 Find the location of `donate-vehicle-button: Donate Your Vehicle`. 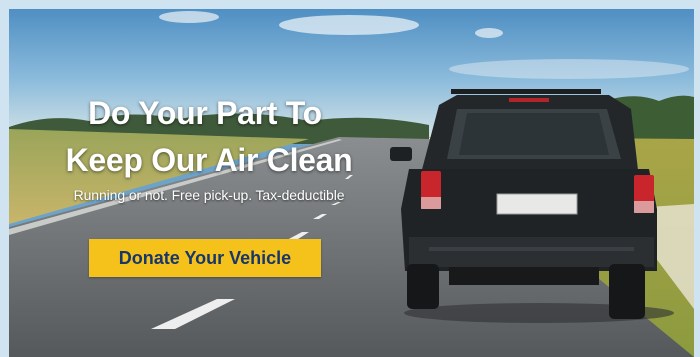

donate-vehicle-button: Donate Your Vehicle is located at coordinates (205, 258).